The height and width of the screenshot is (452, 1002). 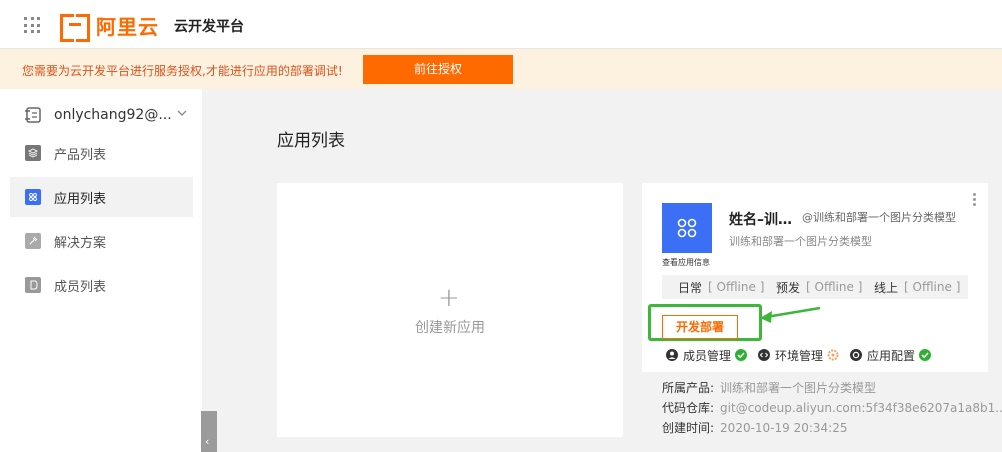 What do you see at coordinates (784, 428) in the screenshot?
I see `detail-value: 2020-10-19 20:34:25` at bounding box center [784, 428].